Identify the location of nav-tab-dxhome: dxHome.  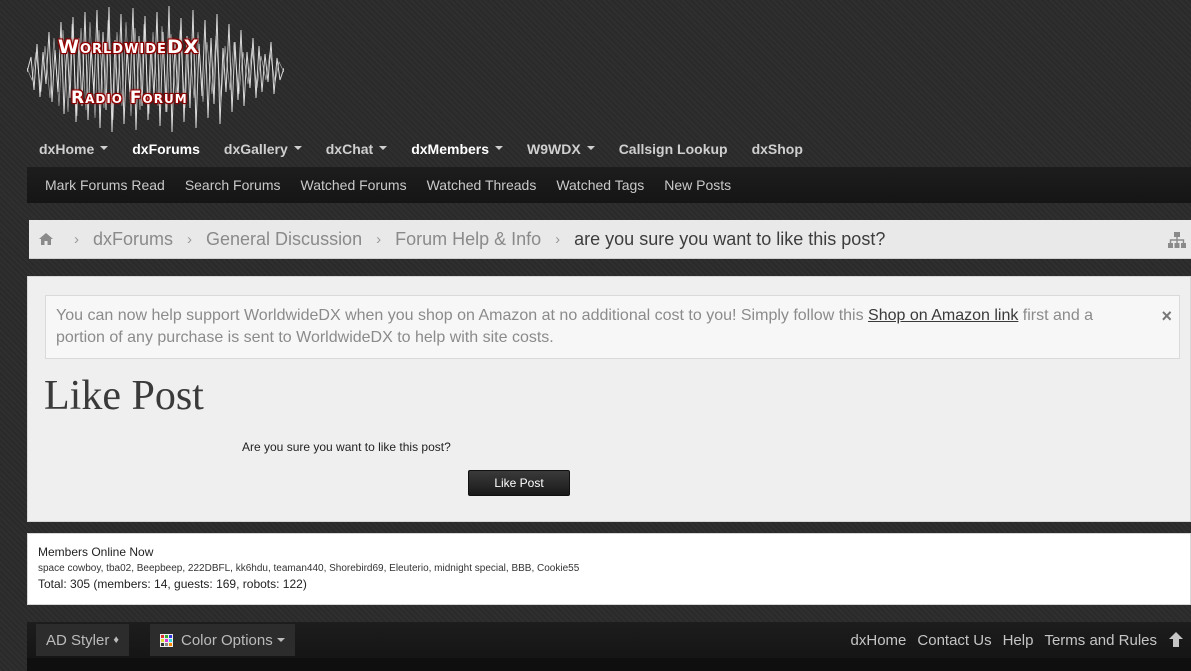
(73, 151).